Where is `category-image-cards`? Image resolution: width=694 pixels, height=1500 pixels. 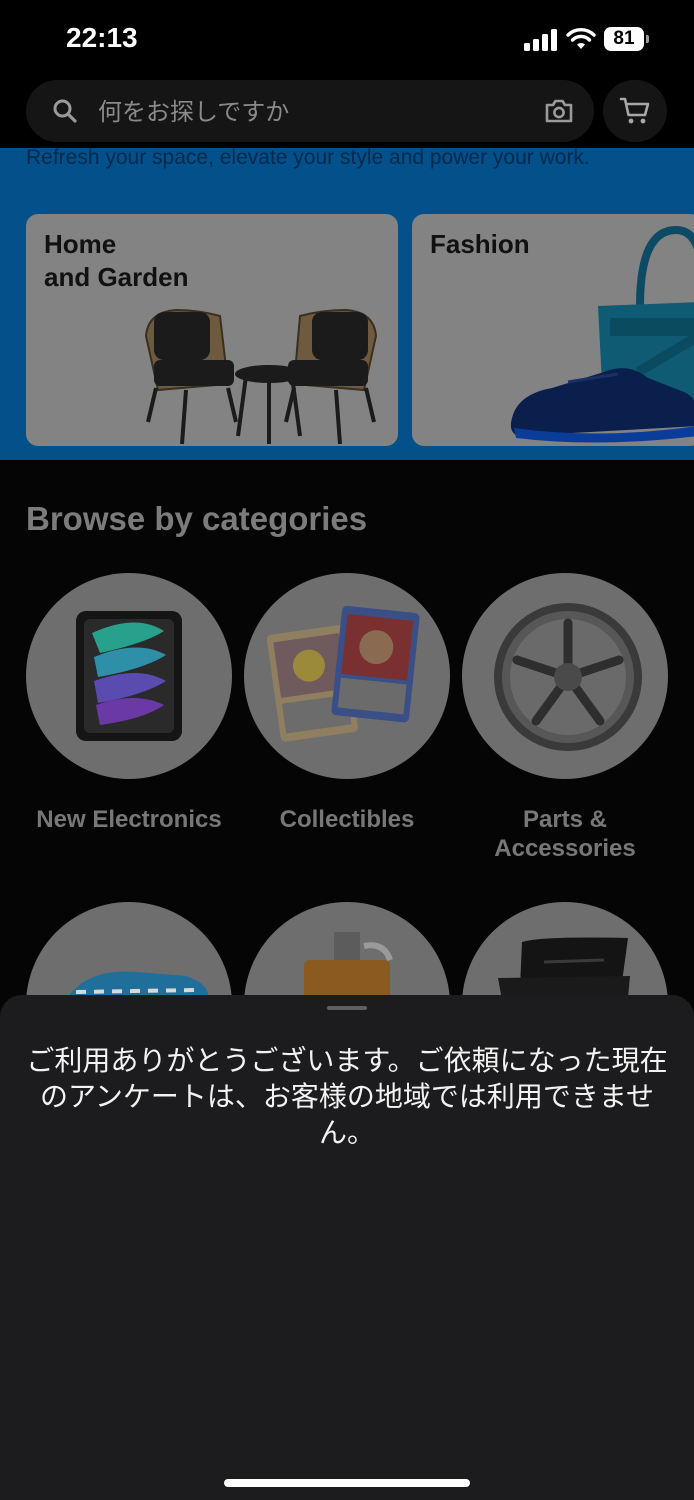
category-image-cards is located at coordinates (347, 676).